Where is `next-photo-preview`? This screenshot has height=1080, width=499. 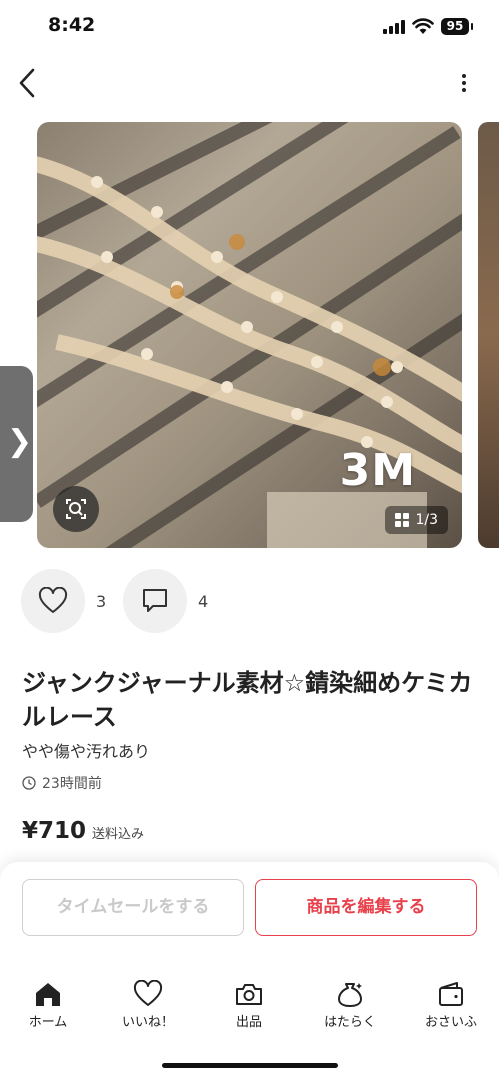
next-photo-preview is located at coordinates (488, 335).